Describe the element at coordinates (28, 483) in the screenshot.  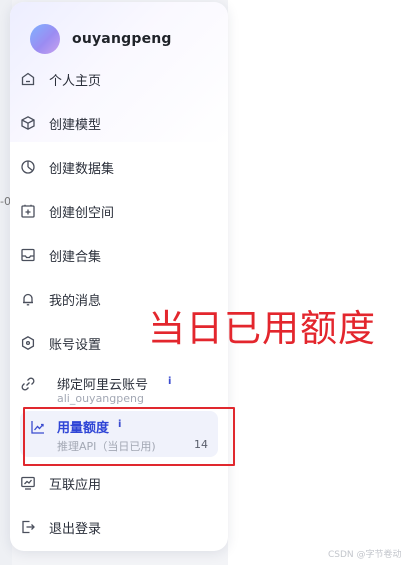
I see `monitor-chart-icon` at that location.